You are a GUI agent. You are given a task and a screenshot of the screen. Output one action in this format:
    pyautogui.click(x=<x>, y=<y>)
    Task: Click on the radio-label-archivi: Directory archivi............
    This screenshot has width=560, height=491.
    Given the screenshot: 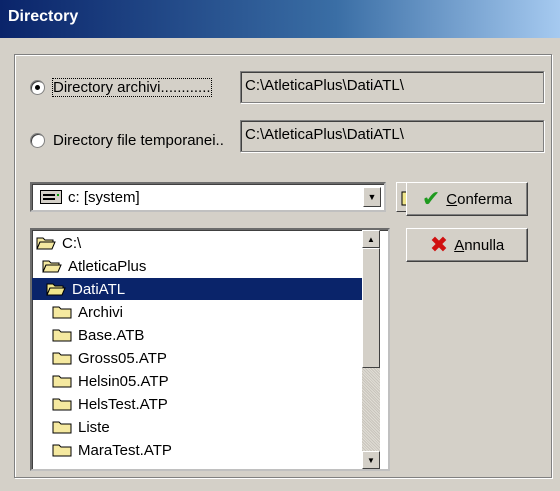 What is the action you would take?
    pyautogui.click(x=132, y=87)
    